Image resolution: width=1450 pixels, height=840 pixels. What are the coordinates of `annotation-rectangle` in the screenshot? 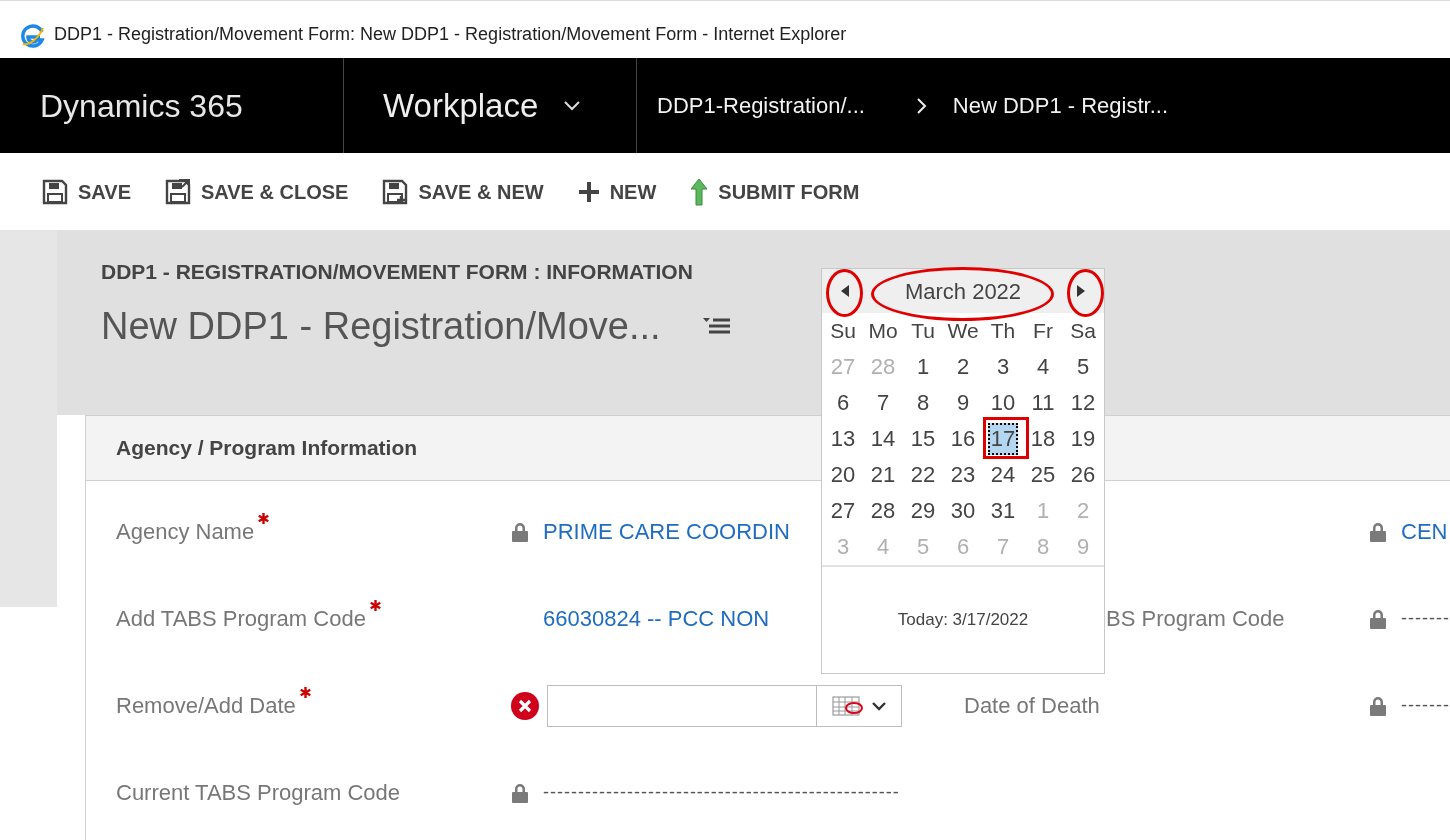 It's located at (1006, 438).